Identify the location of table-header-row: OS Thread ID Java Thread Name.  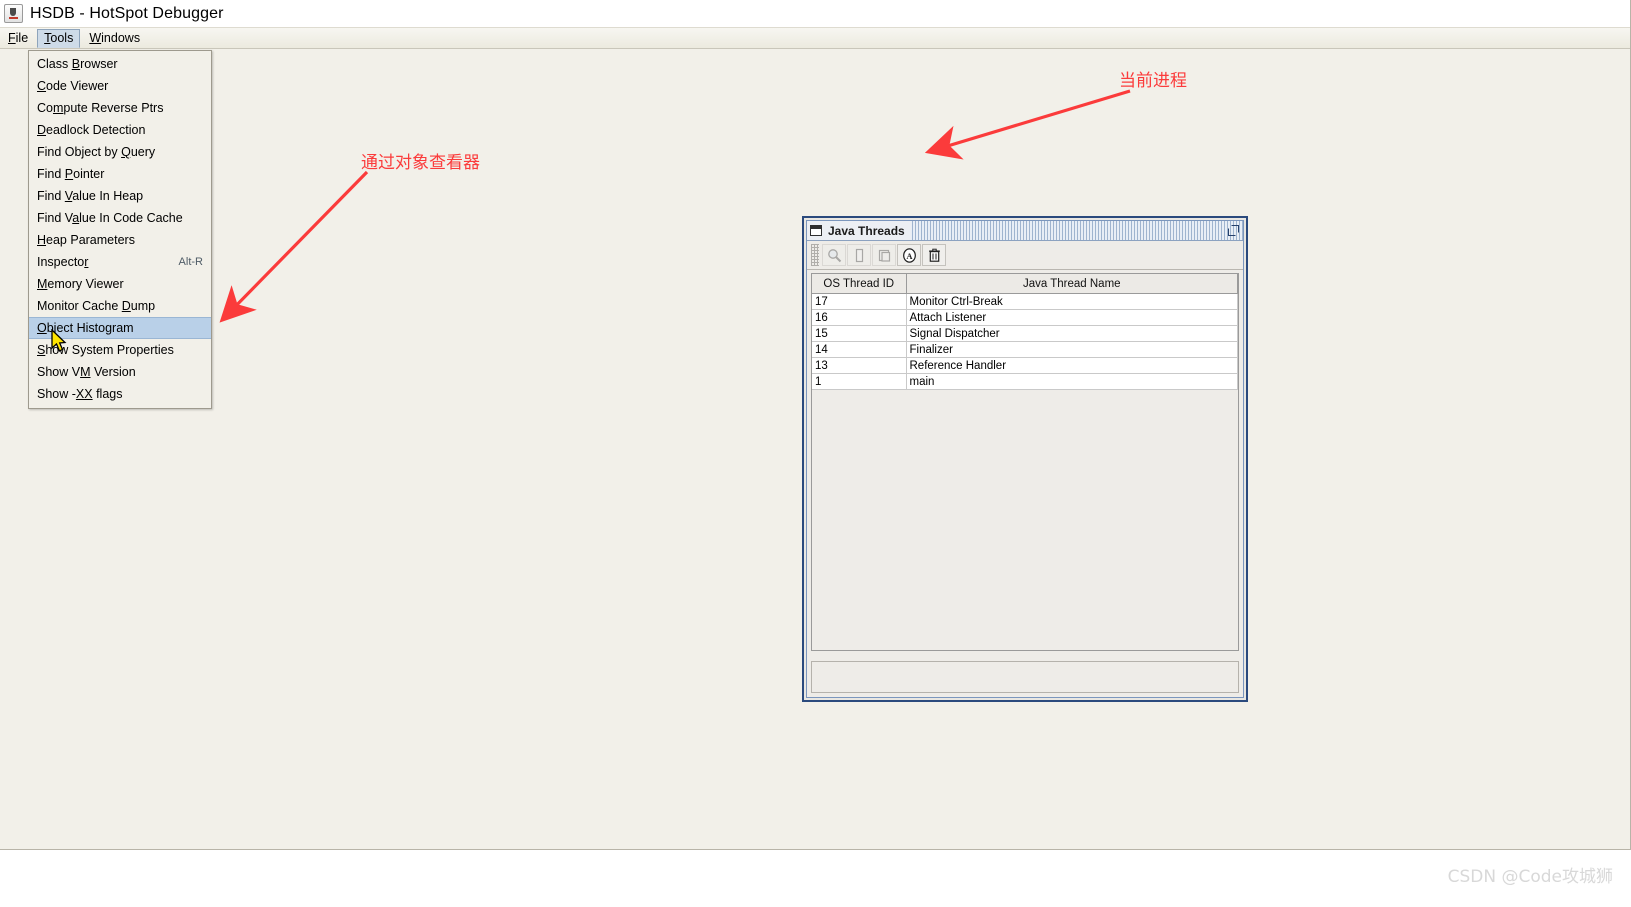
(1025, 284).